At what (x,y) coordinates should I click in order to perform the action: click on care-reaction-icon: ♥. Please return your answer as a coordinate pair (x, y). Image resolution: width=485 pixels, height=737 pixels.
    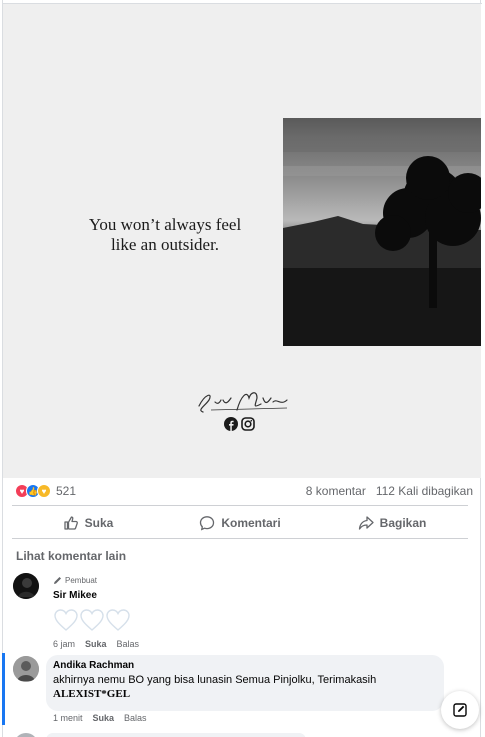
    Looking at the image, I should click on (44, 491).